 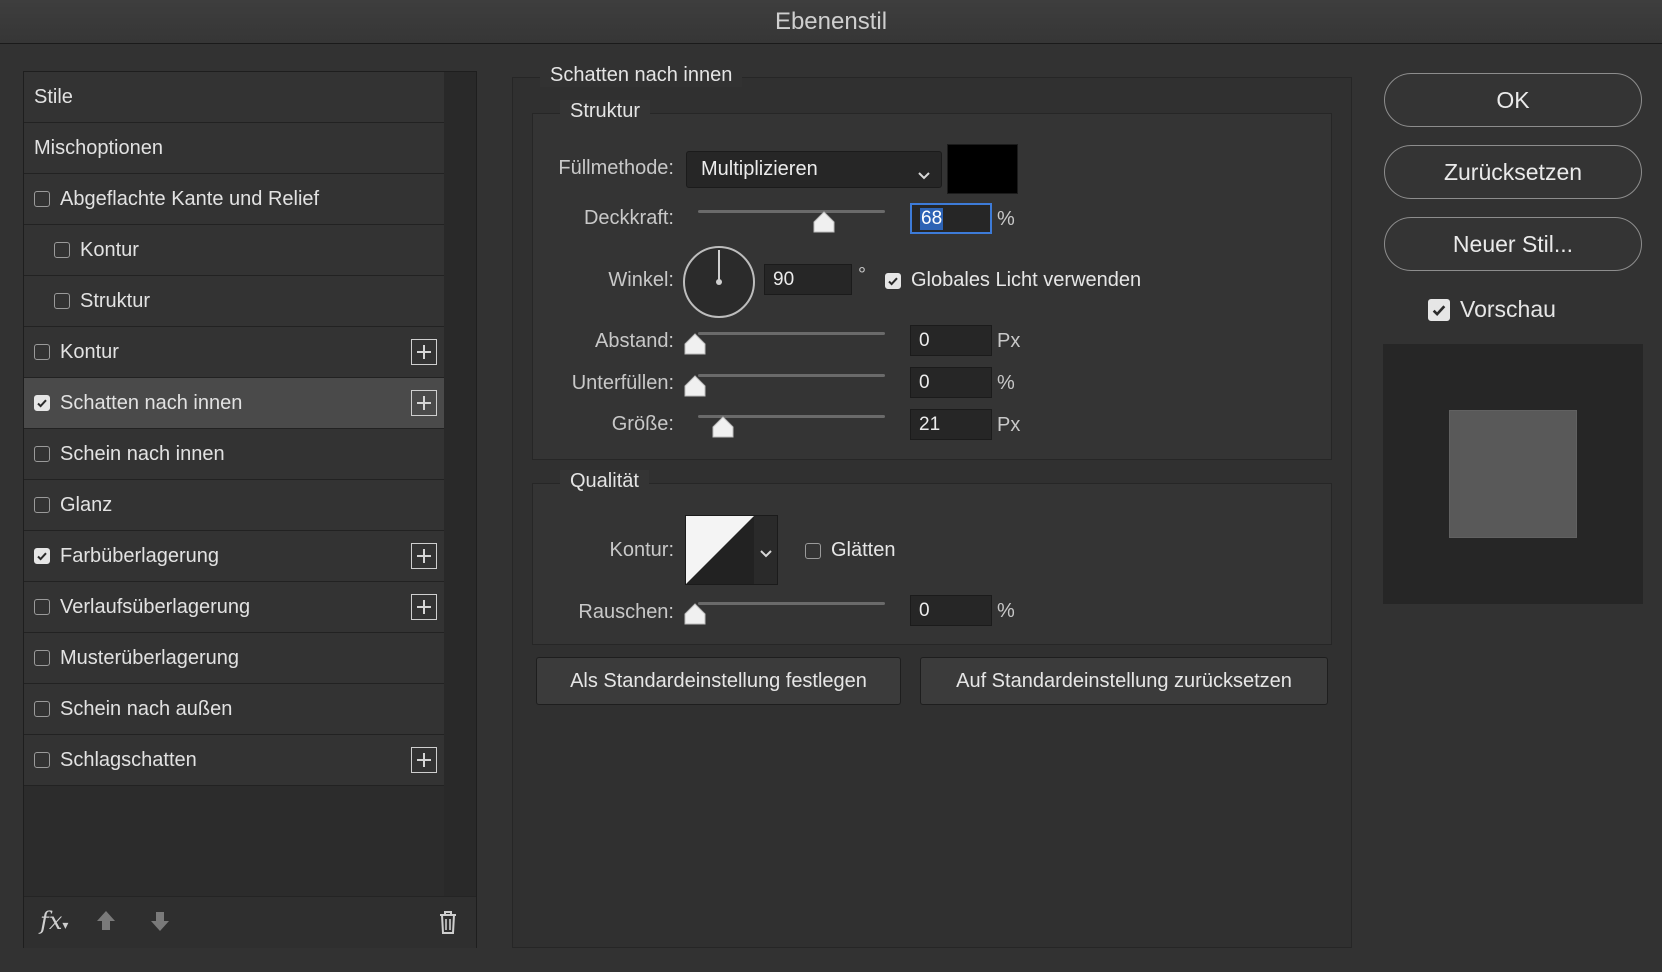 What do you see at coordinates (791, 603) in the screenshot?
I see `noise-slider` at bounding box center [791, 603].